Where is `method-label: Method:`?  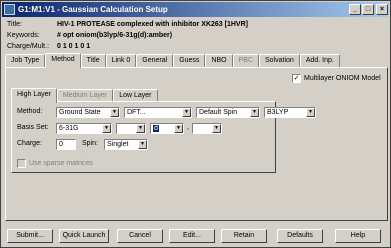
method-label: Method: is located at coordinates (30, 111).